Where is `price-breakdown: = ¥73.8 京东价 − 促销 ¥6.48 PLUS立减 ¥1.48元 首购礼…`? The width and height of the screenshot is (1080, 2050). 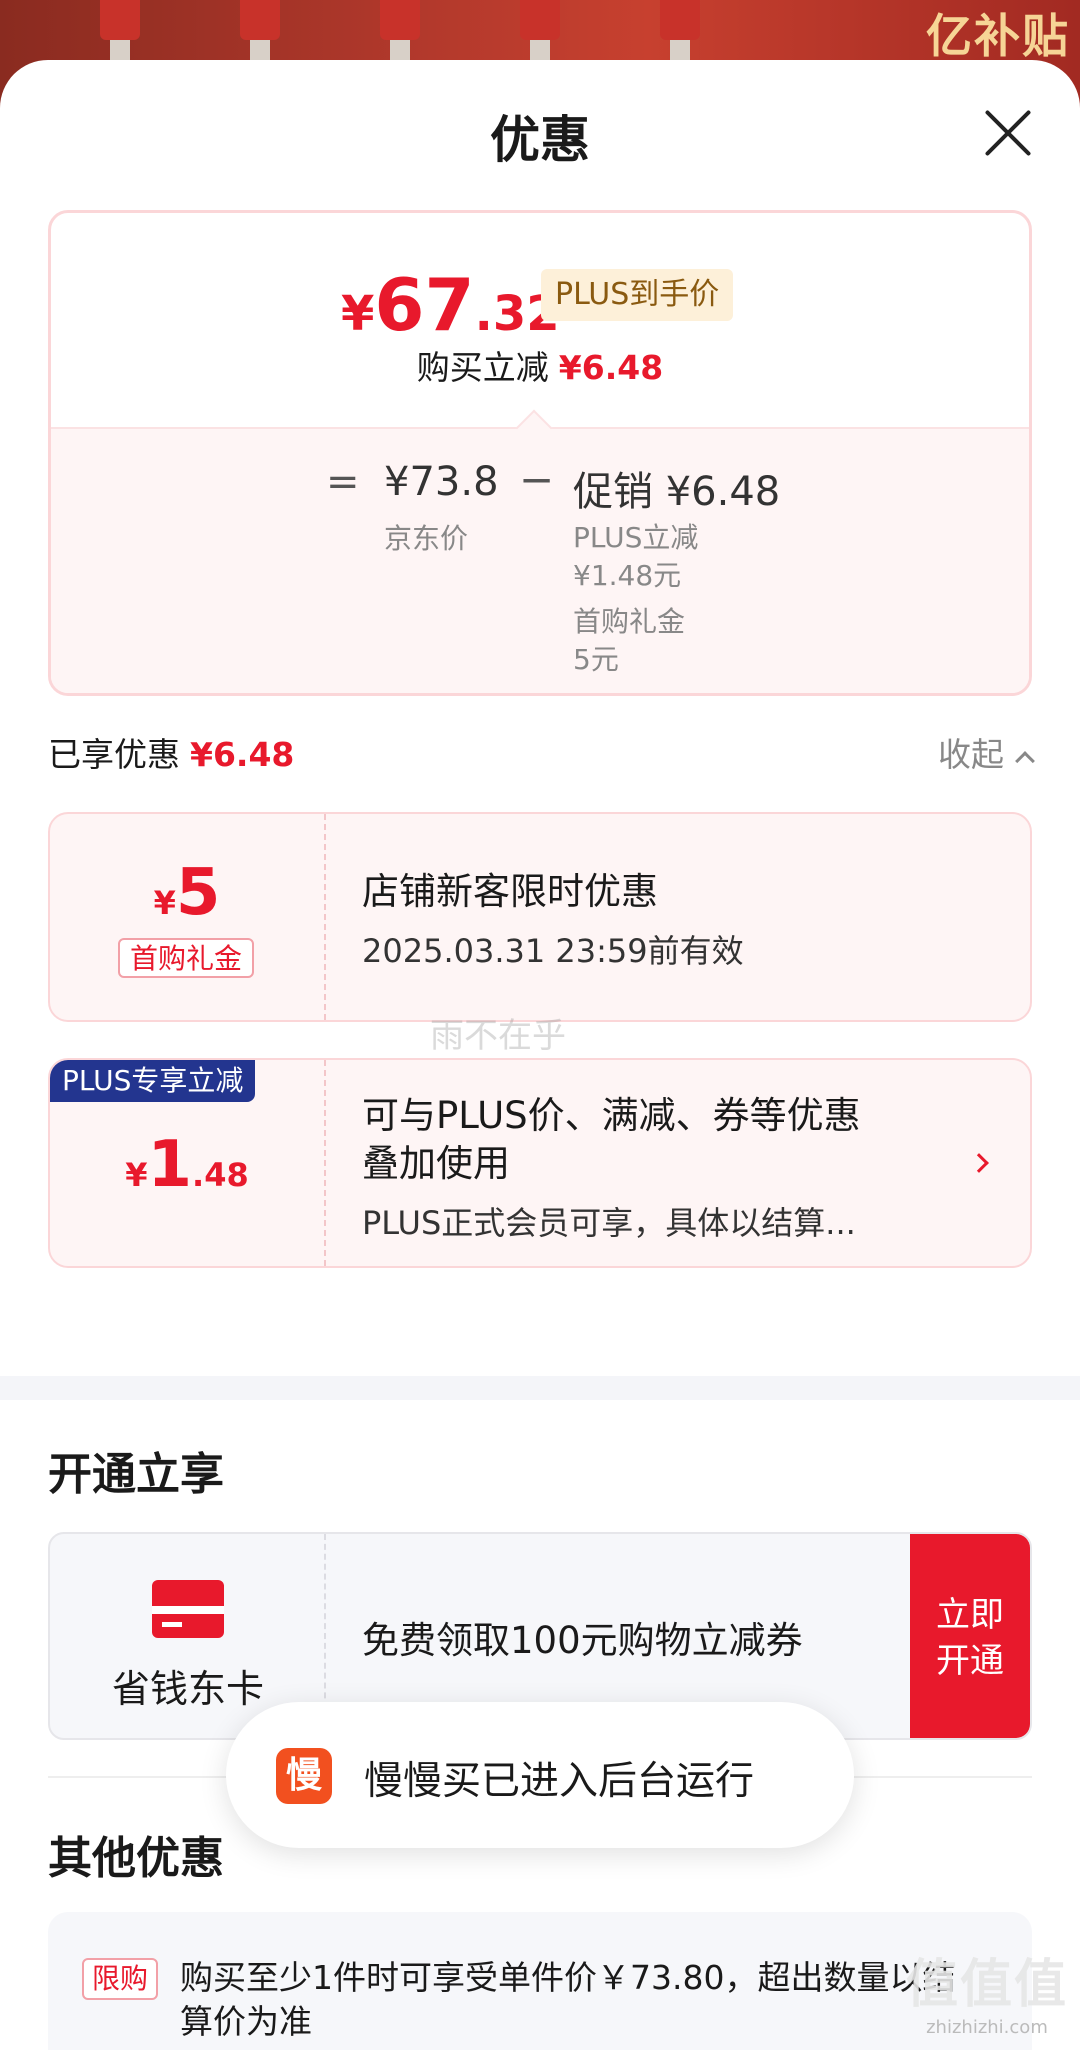
price-breakdown: = ¥73.8 京东价 − 促销 ¥6.48 PLUS立减 ¥1.48元 首购礼… is located at coordinates (540, 551).